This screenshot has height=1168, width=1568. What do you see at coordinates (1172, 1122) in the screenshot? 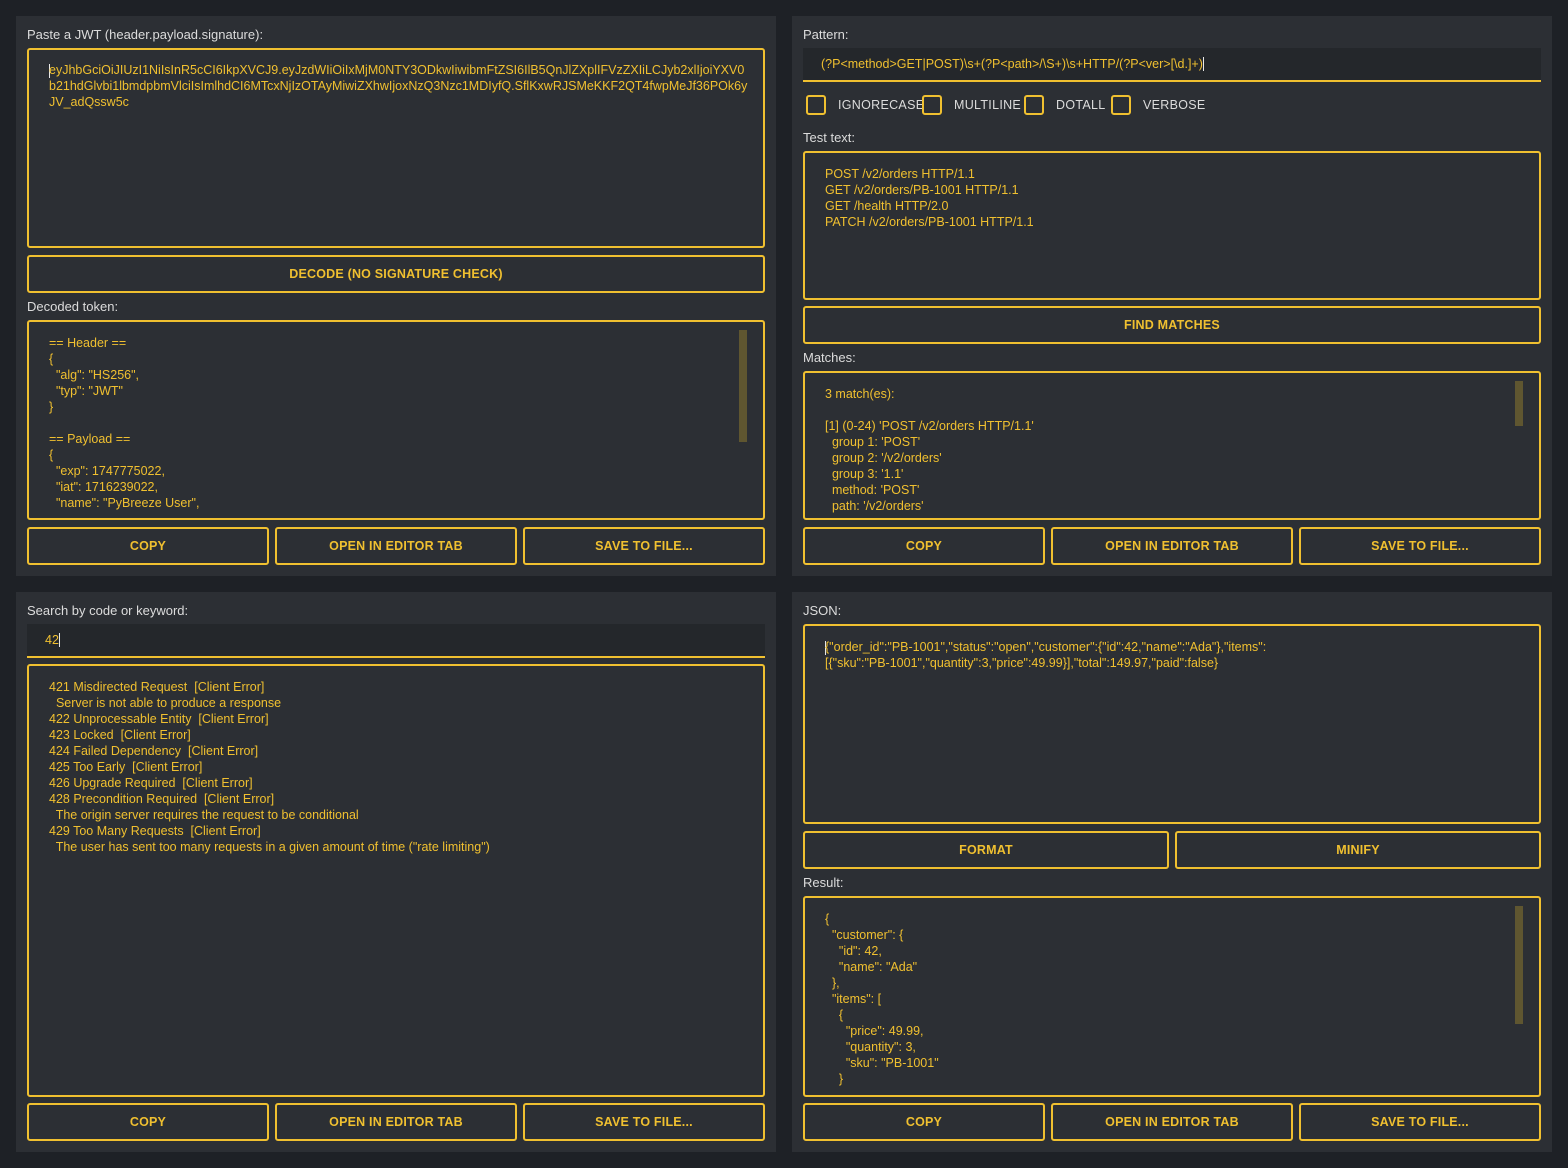
I see `json-open-editor-tab-button: OPEN IN EDITOR TAB` at bounding box center [1172, 1122].